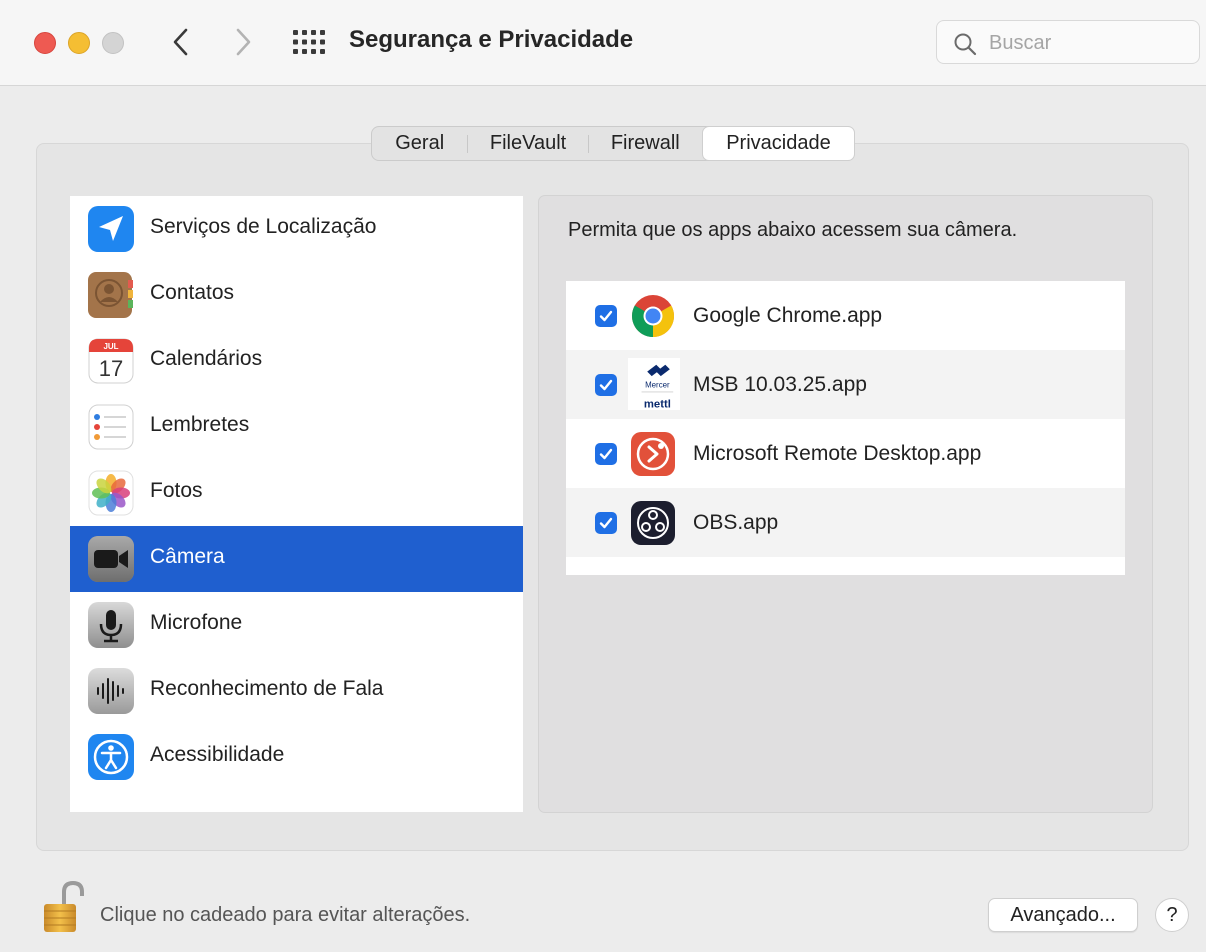 The height and width of the screenshot is (952, 1206). Describe the element at coordinates (657, 404) in the screenshot. I see `mettl-label: mettl` at that location.